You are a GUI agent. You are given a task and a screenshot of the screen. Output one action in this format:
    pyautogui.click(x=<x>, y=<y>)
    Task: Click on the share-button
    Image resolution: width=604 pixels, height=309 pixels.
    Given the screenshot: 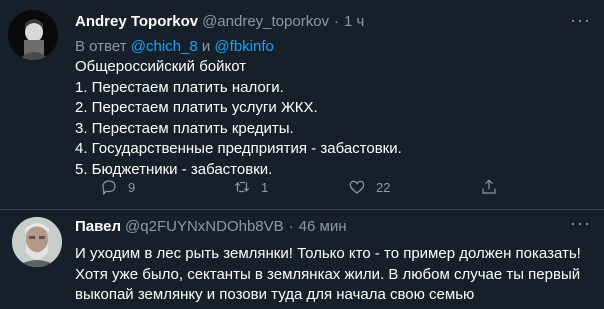 What is the action you would take?
    pyautogui.click(x=489, y=187)
    